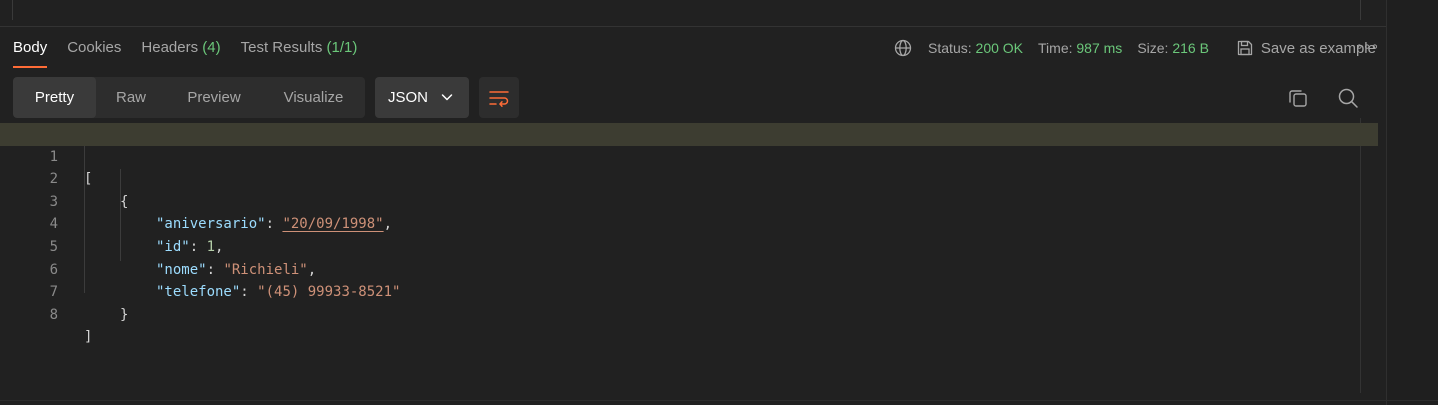 This screenshot has height=405, width=1438. What do you see at coordinates (53, 314) in the screenshot?
I see `line-number: 8` at bounding box center [53, 314].